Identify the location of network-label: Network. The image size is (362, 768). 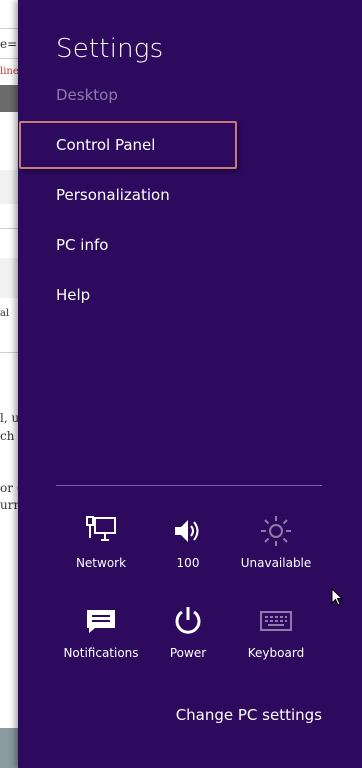
(101, 563).